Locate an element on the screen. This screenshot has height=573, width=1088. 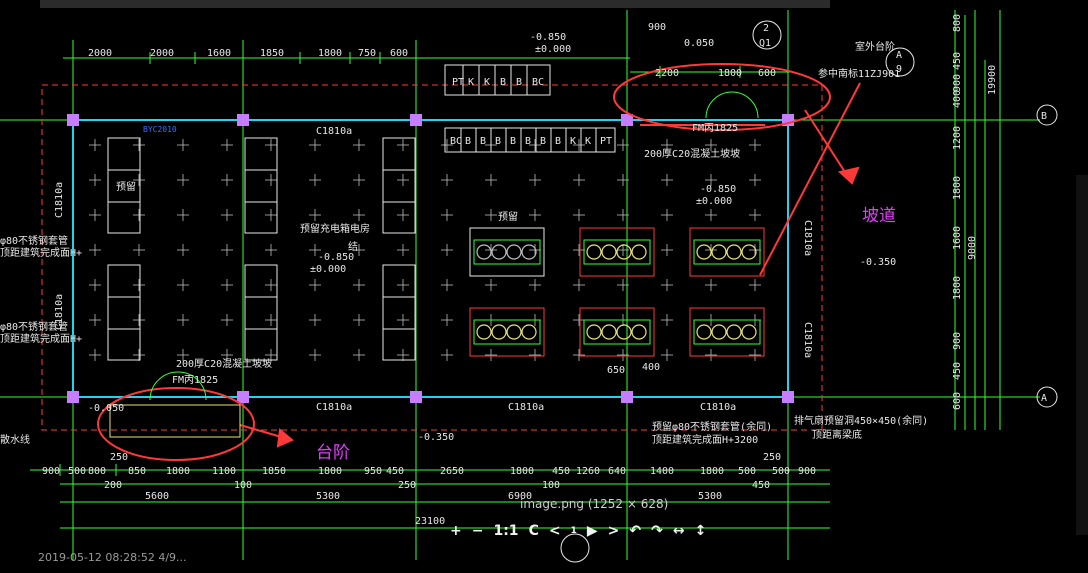
dimension-text: 2650 is located at coordinates (452, 471).